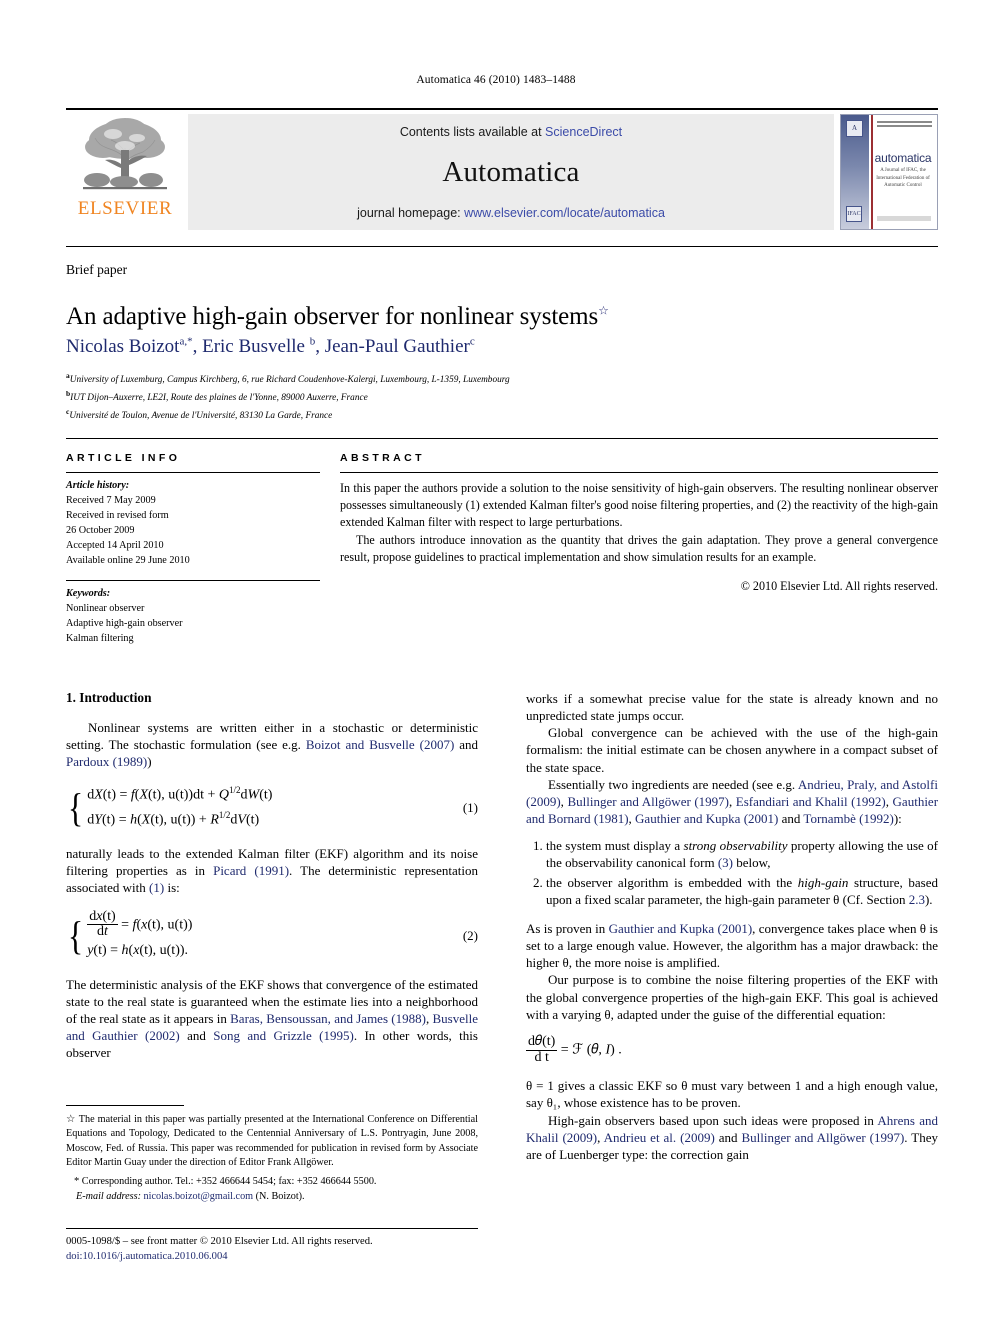 This screenshot has width=992, height=1323. Describe the element at coordinates (659, 1137) in the screenshot. I see `citation-link: Andrieu et al. (2009)` at that location.